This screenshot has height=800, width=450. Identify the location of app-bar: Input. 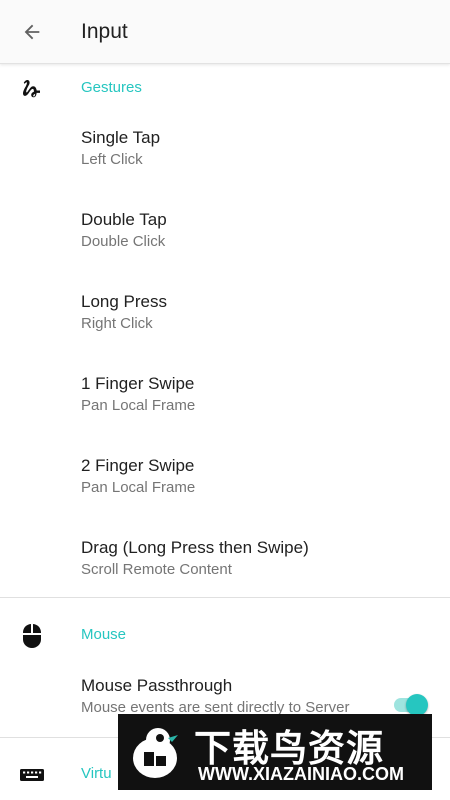
(225, 32).